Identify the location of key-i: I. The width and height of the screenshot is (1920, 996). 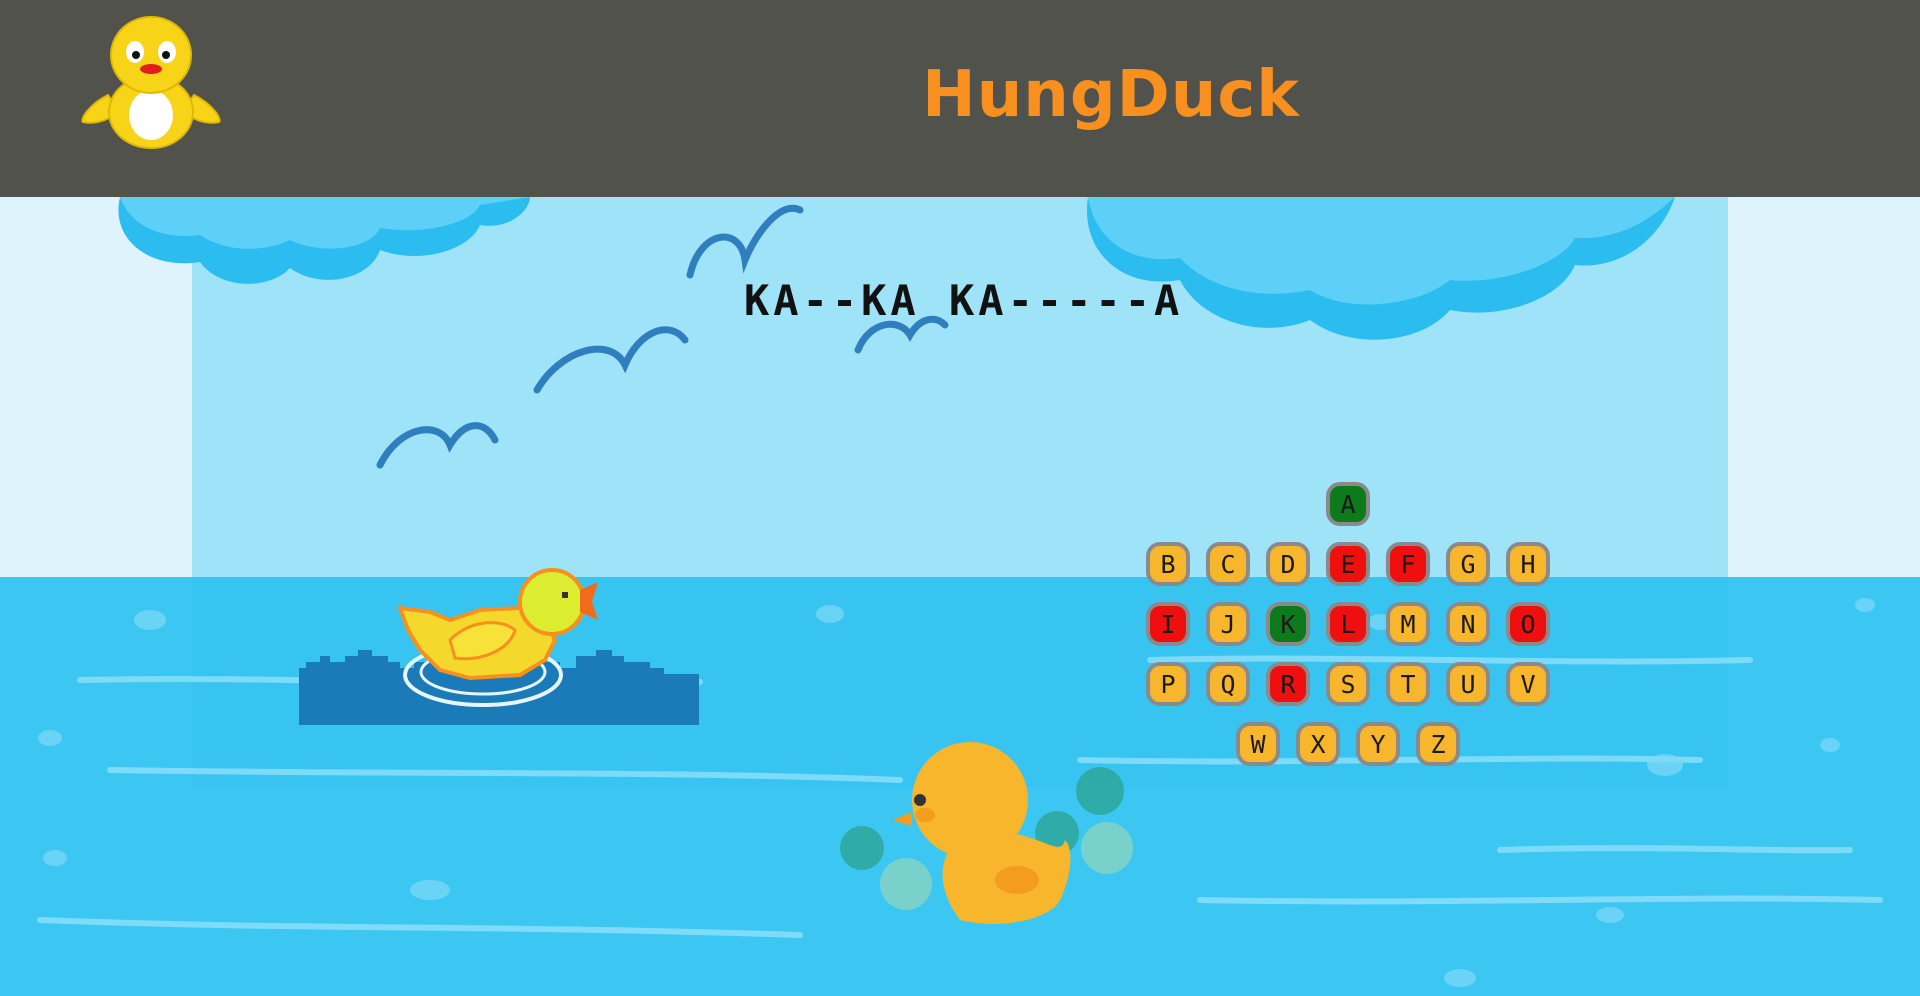
(1168, 624).